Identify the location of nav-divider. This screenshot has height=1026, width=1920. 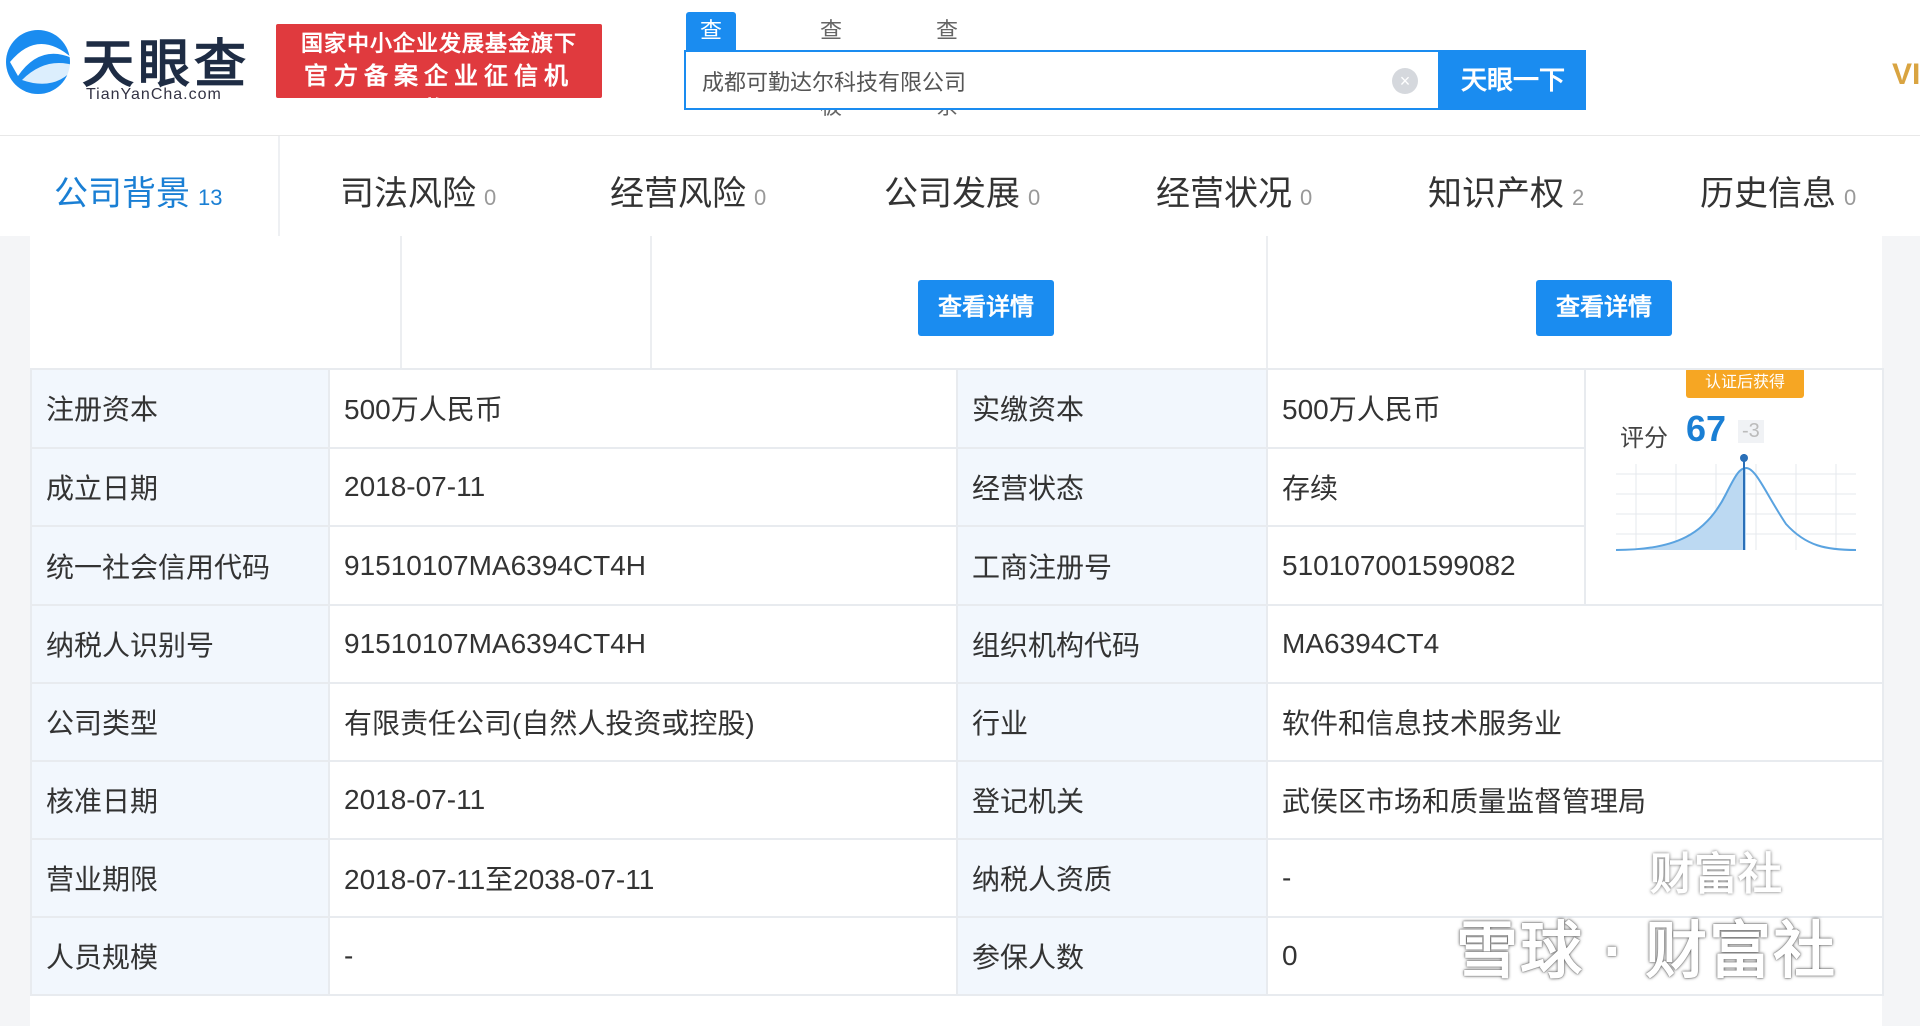
(279, 186).